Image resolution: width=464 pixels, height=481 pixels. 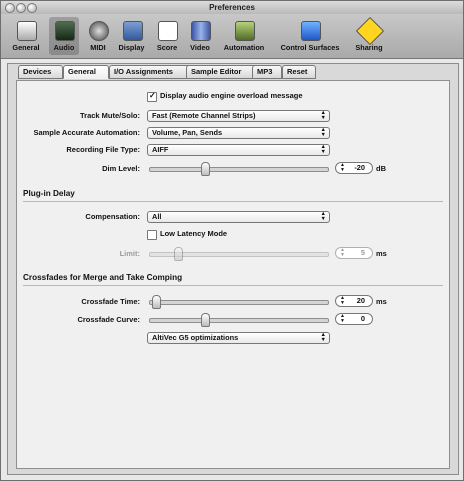 I want to click on tab-general: General, so click(x=86, y=72).